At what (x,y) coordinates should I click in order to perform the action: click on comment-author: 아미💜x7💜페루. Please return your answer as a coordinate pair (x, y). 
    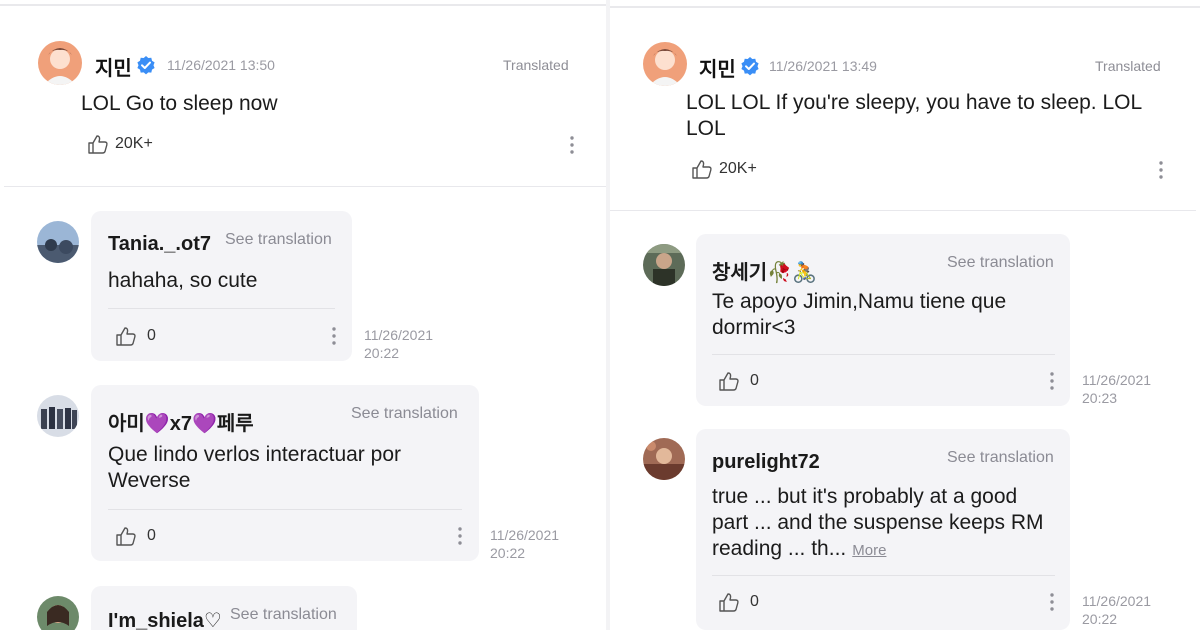
    Looking at the image, I should click on (181, 421).